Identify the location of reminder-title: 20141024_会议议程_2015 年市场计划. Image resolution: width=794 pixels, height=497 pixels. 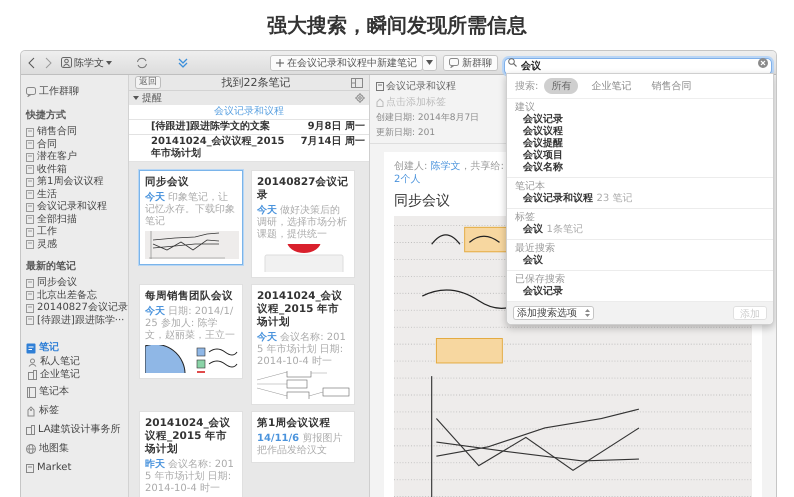
(218, 148).